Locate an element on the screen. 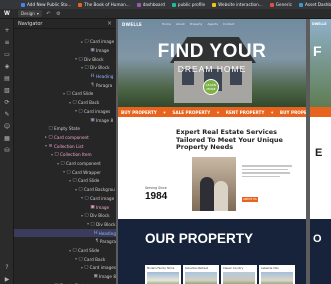 The width and height of the screenshot is (331, 284). element-type-icon: ≡ is located at coordinates (50, 146).